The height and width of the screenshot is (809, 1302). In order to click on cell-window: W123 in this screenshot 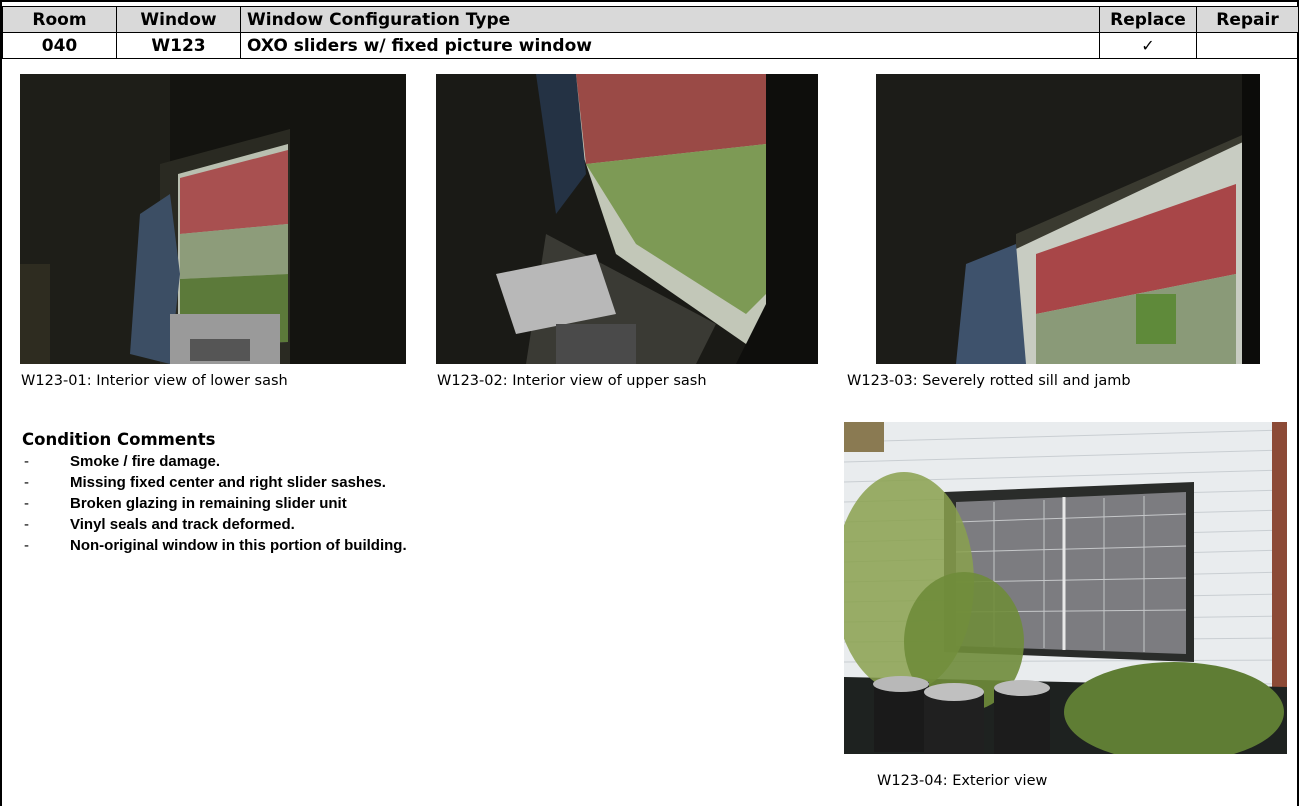, I will do `click(178, 45)`.